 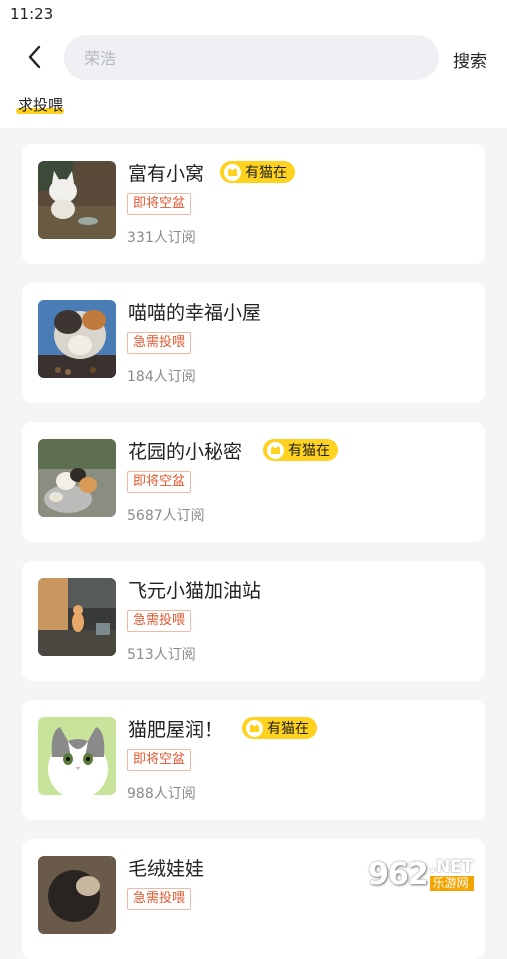 I want to click on station-name: 毛绒娃娃, so click(x=166, y=869).